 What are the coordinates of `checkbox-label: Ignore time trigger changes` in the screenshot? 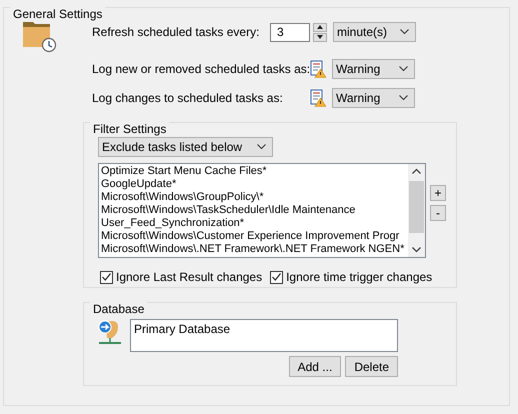 It's located at (359, 277).